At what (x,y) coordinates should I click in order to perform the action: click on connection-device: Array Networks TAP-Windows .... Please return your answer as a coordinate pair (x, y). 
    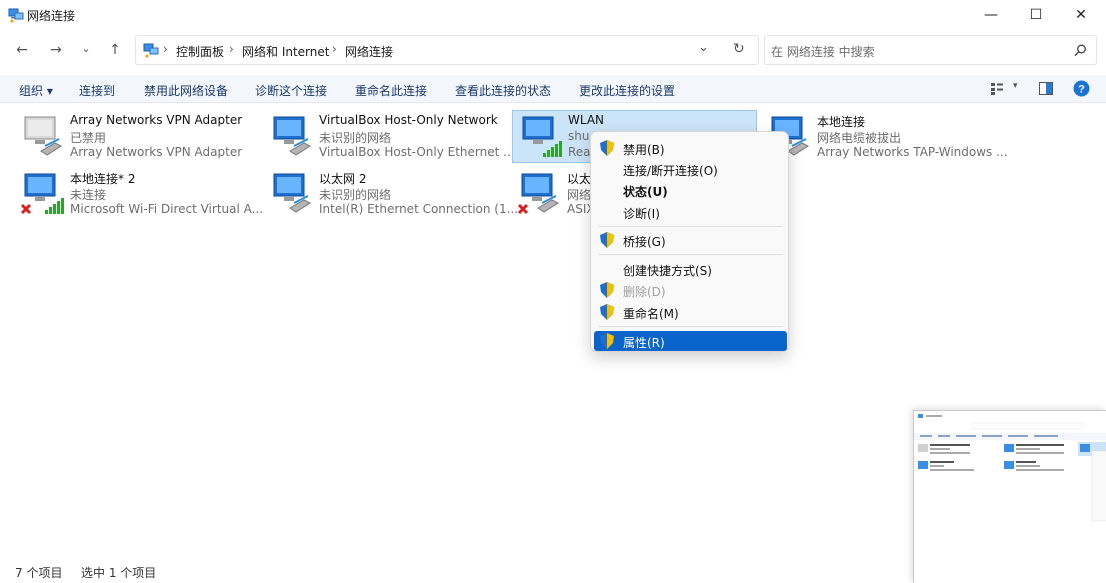
    Looking at the image, I should click on (912, 152).